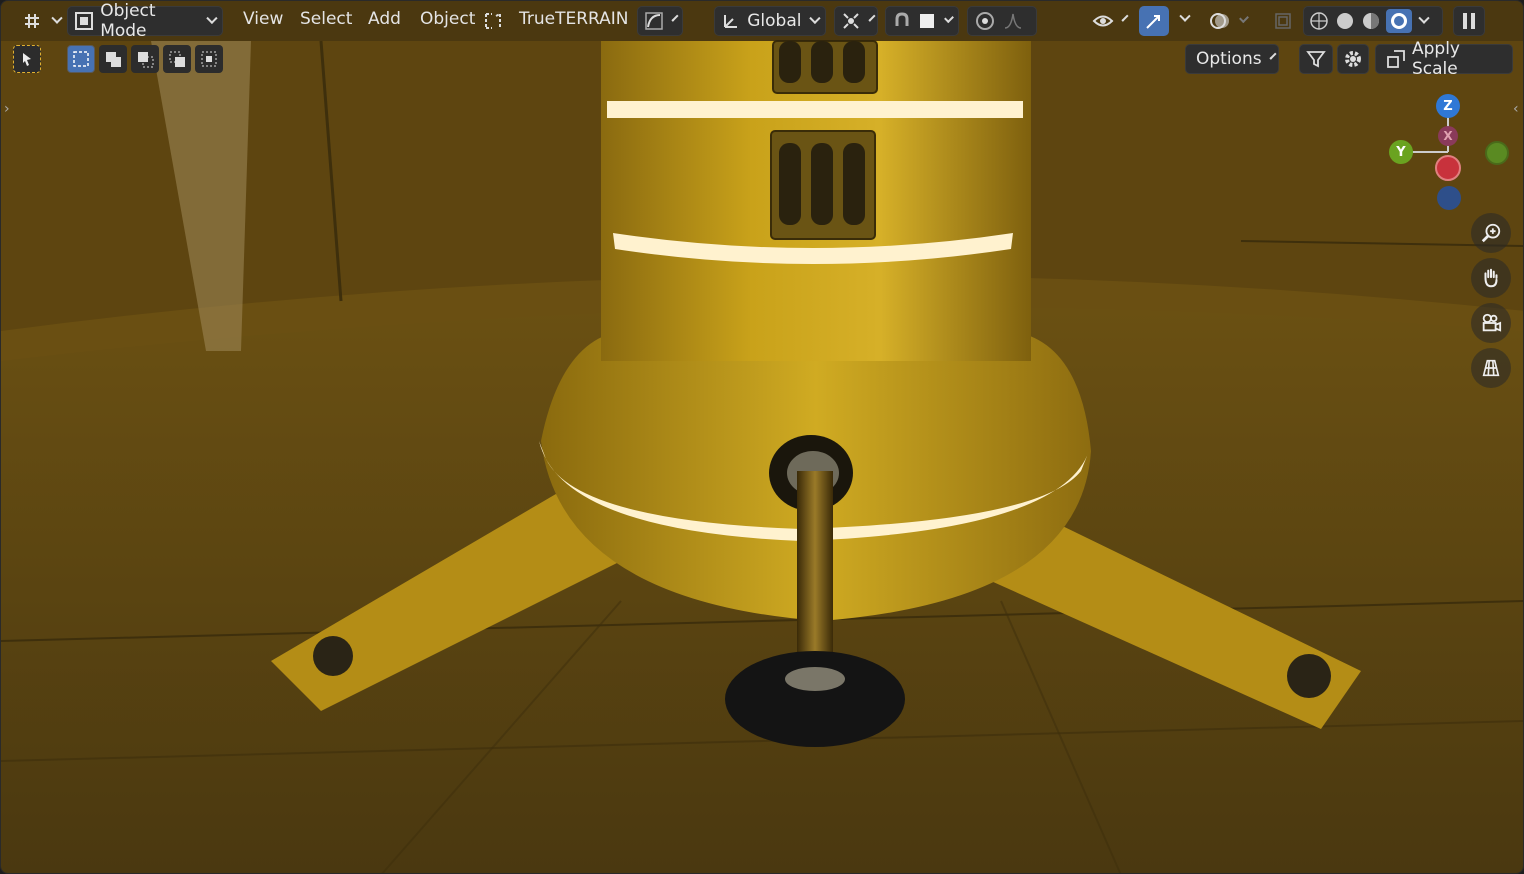 The image size is (1524, 874). I want to click on camera-view-icon, so click(1491, 323).